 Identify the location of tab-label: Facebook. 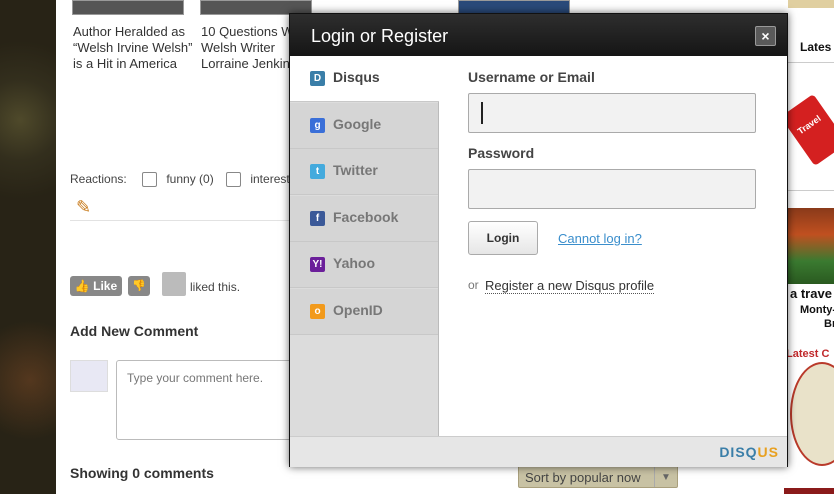
(366, 216).